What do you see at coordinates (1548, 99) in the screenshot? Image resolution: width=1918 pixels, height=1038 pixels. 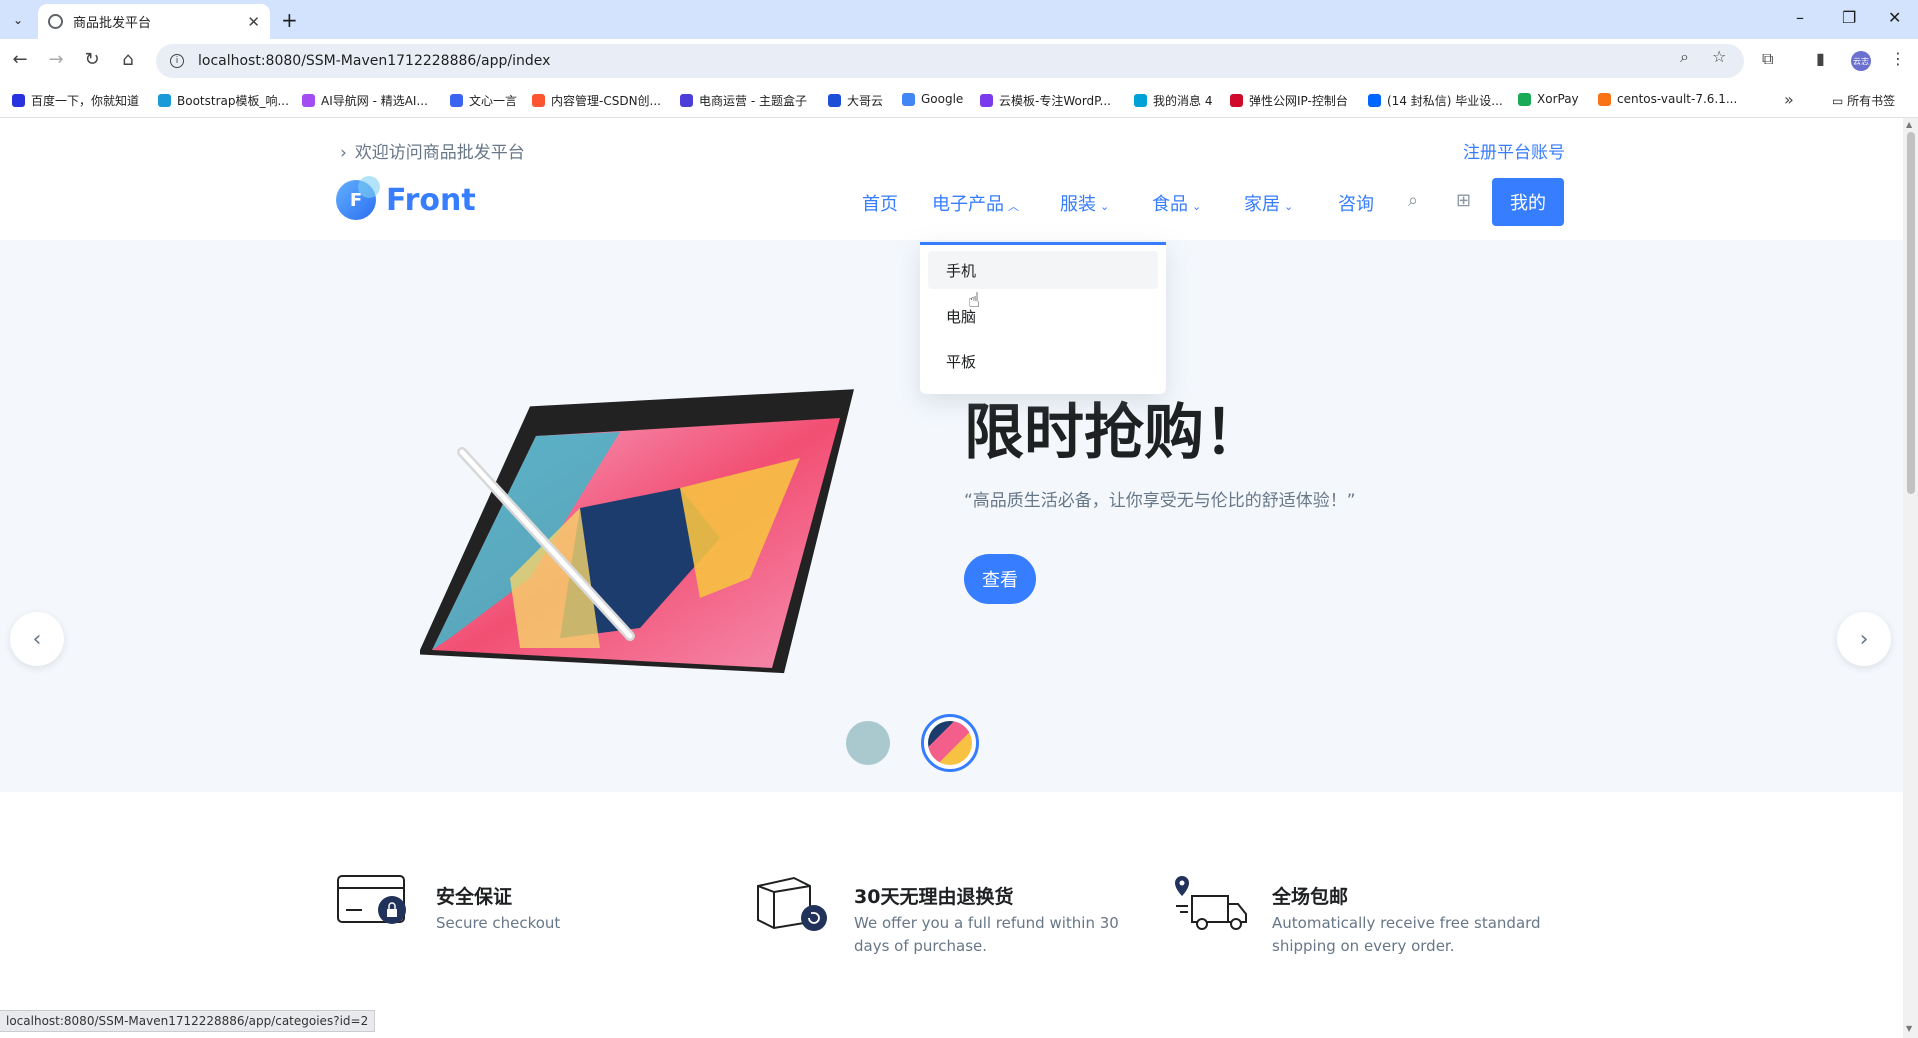 I see `bookmark-item: XorPay` at bounding box center [1548, 99].